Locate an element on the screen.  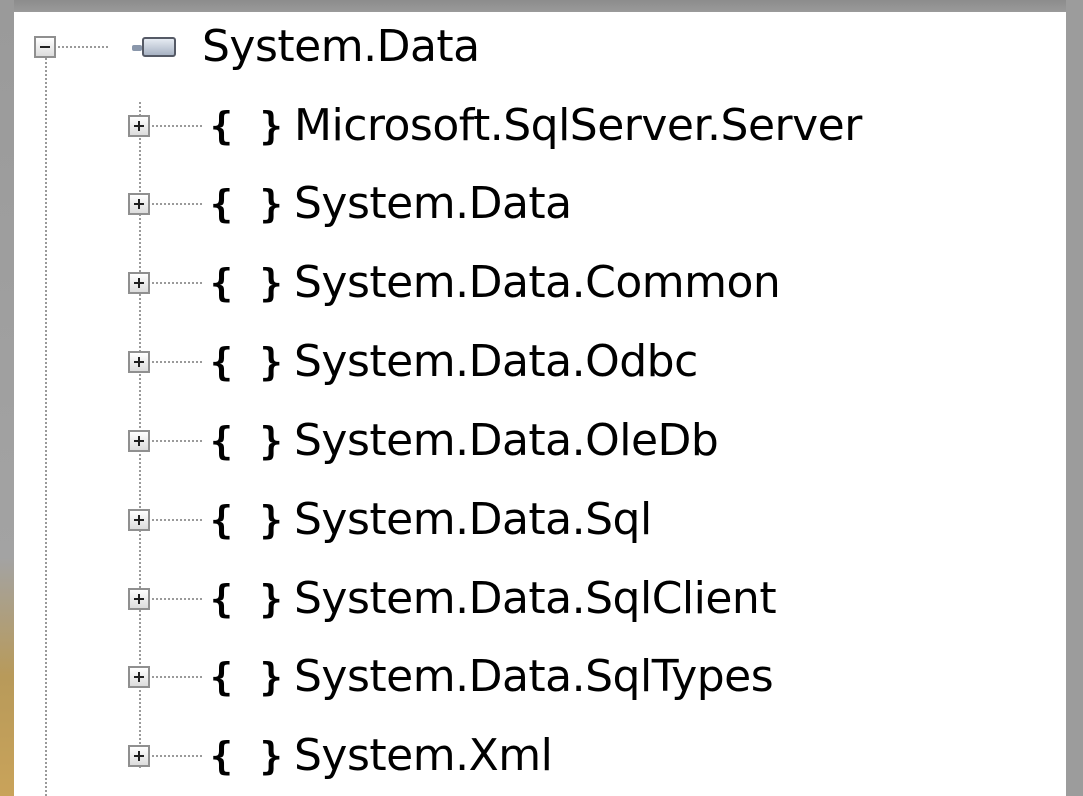
tree-node-namespace: { } System.Data.Sql is located at coordinates (534, 520).